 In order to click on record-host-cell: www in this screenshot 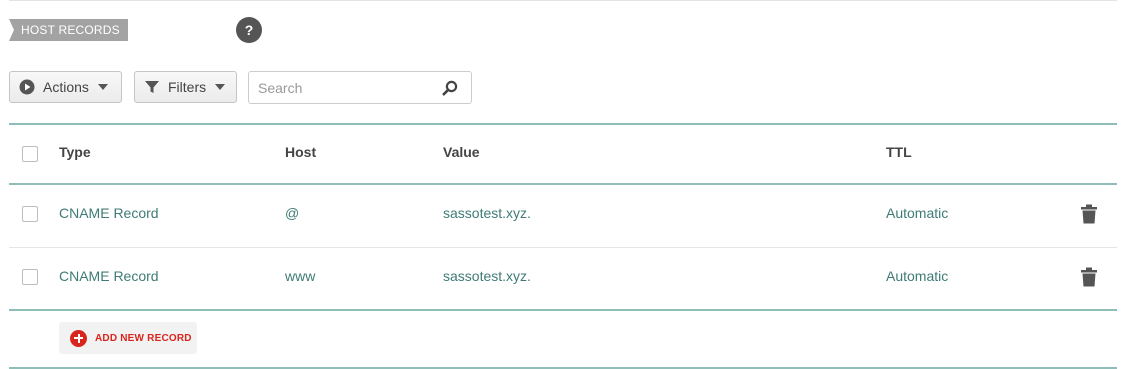, I will do `click(300, 276)`.